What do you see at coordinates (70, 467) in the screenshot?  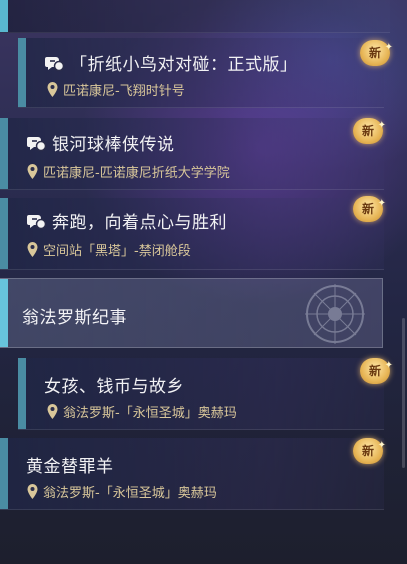 I see `quest-title: 黄金替罪羊` at bounding box center [70, 467].